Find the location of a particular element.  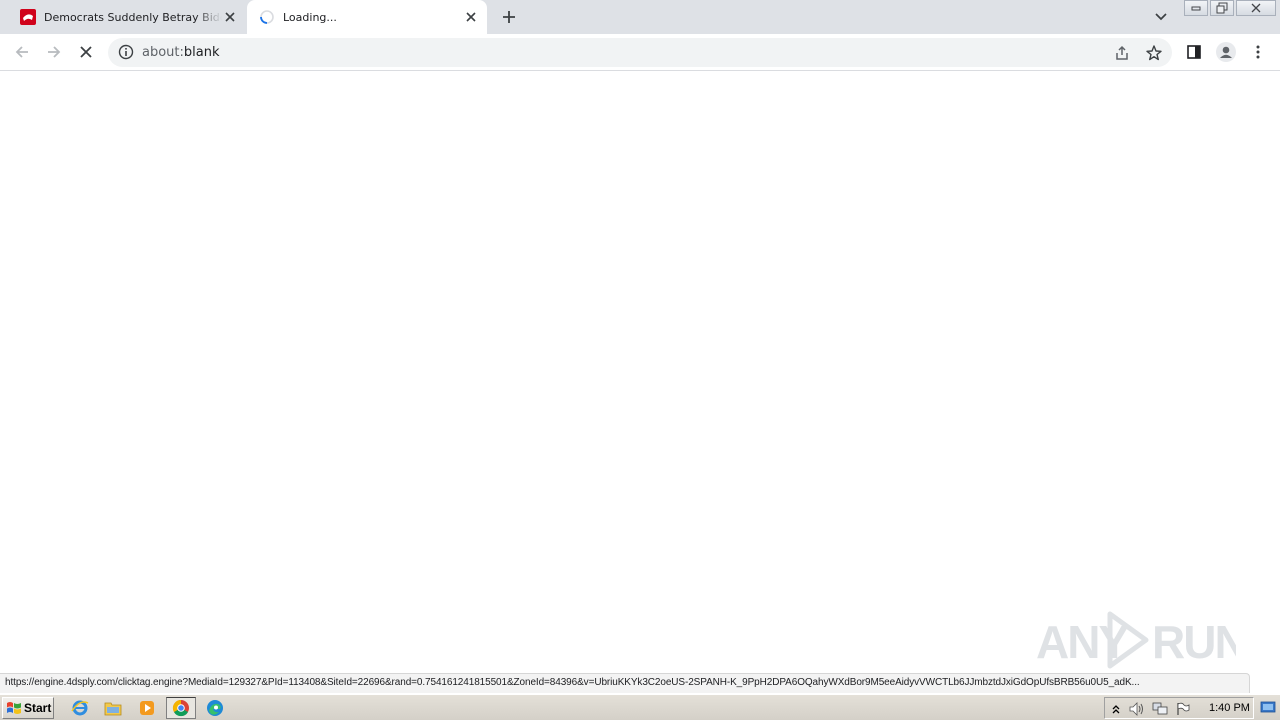

start-label: Start is located at coordinates (38, 708).